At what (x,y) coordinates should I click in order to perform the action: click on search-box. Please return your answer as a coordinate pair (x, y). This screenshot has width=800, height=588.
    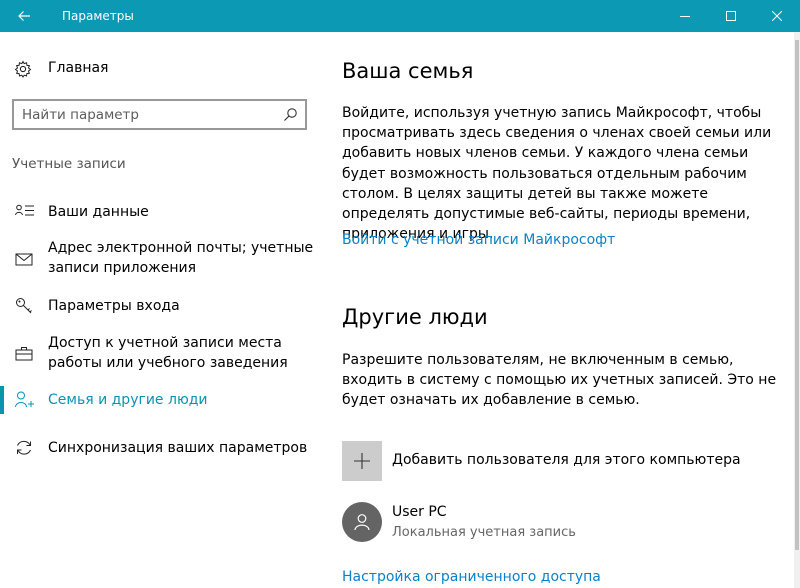
    Looking at the image, I should click on (159, 114).